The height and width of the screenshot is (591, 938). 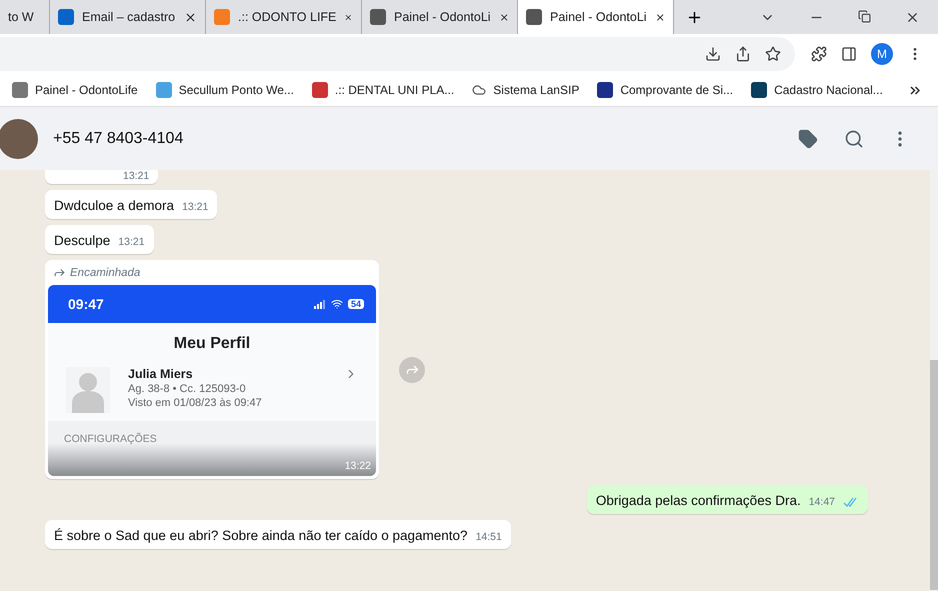 I want to click on forward-icon, so click(x=59, y=272).